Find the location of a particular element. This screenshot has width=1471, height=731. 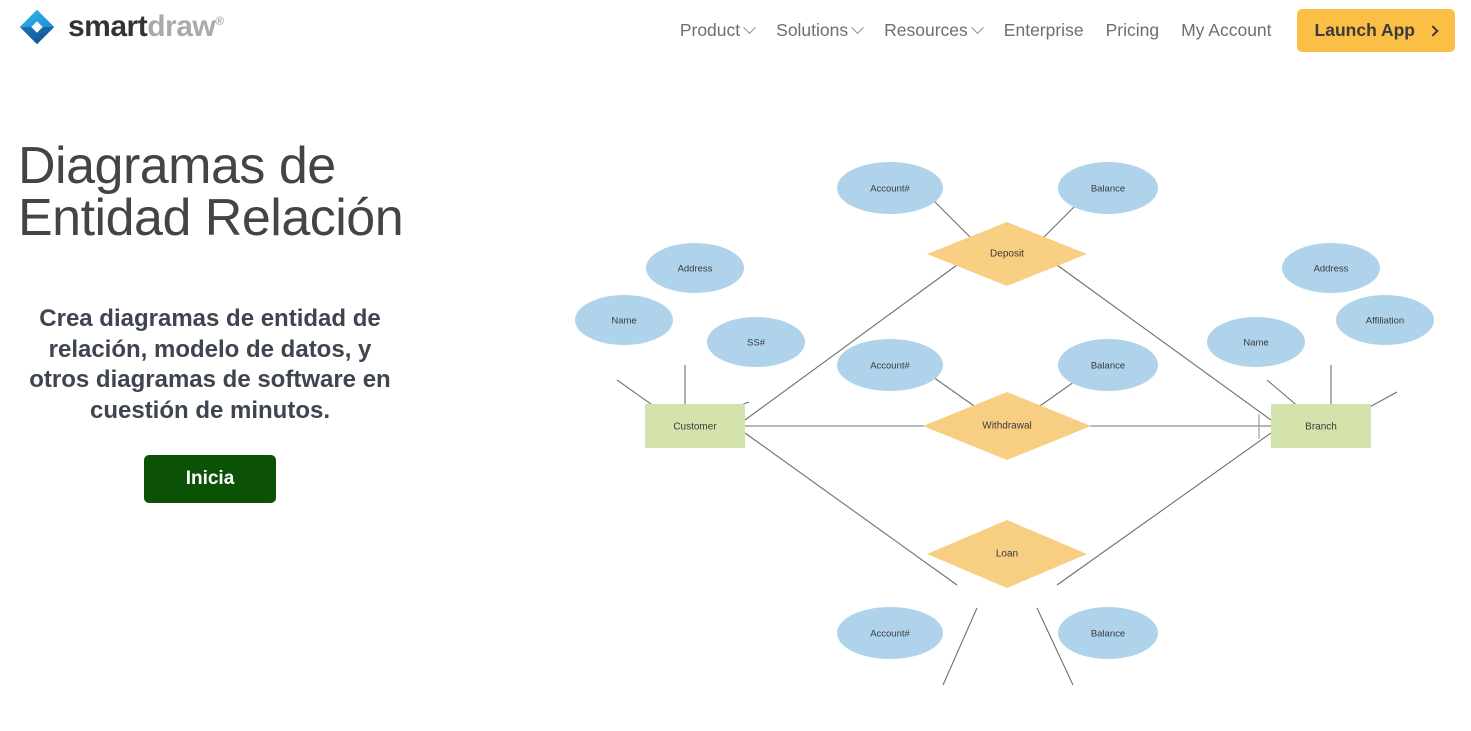

nav-item-pricing-label: Pricing is located at coordinates (1132, 30).